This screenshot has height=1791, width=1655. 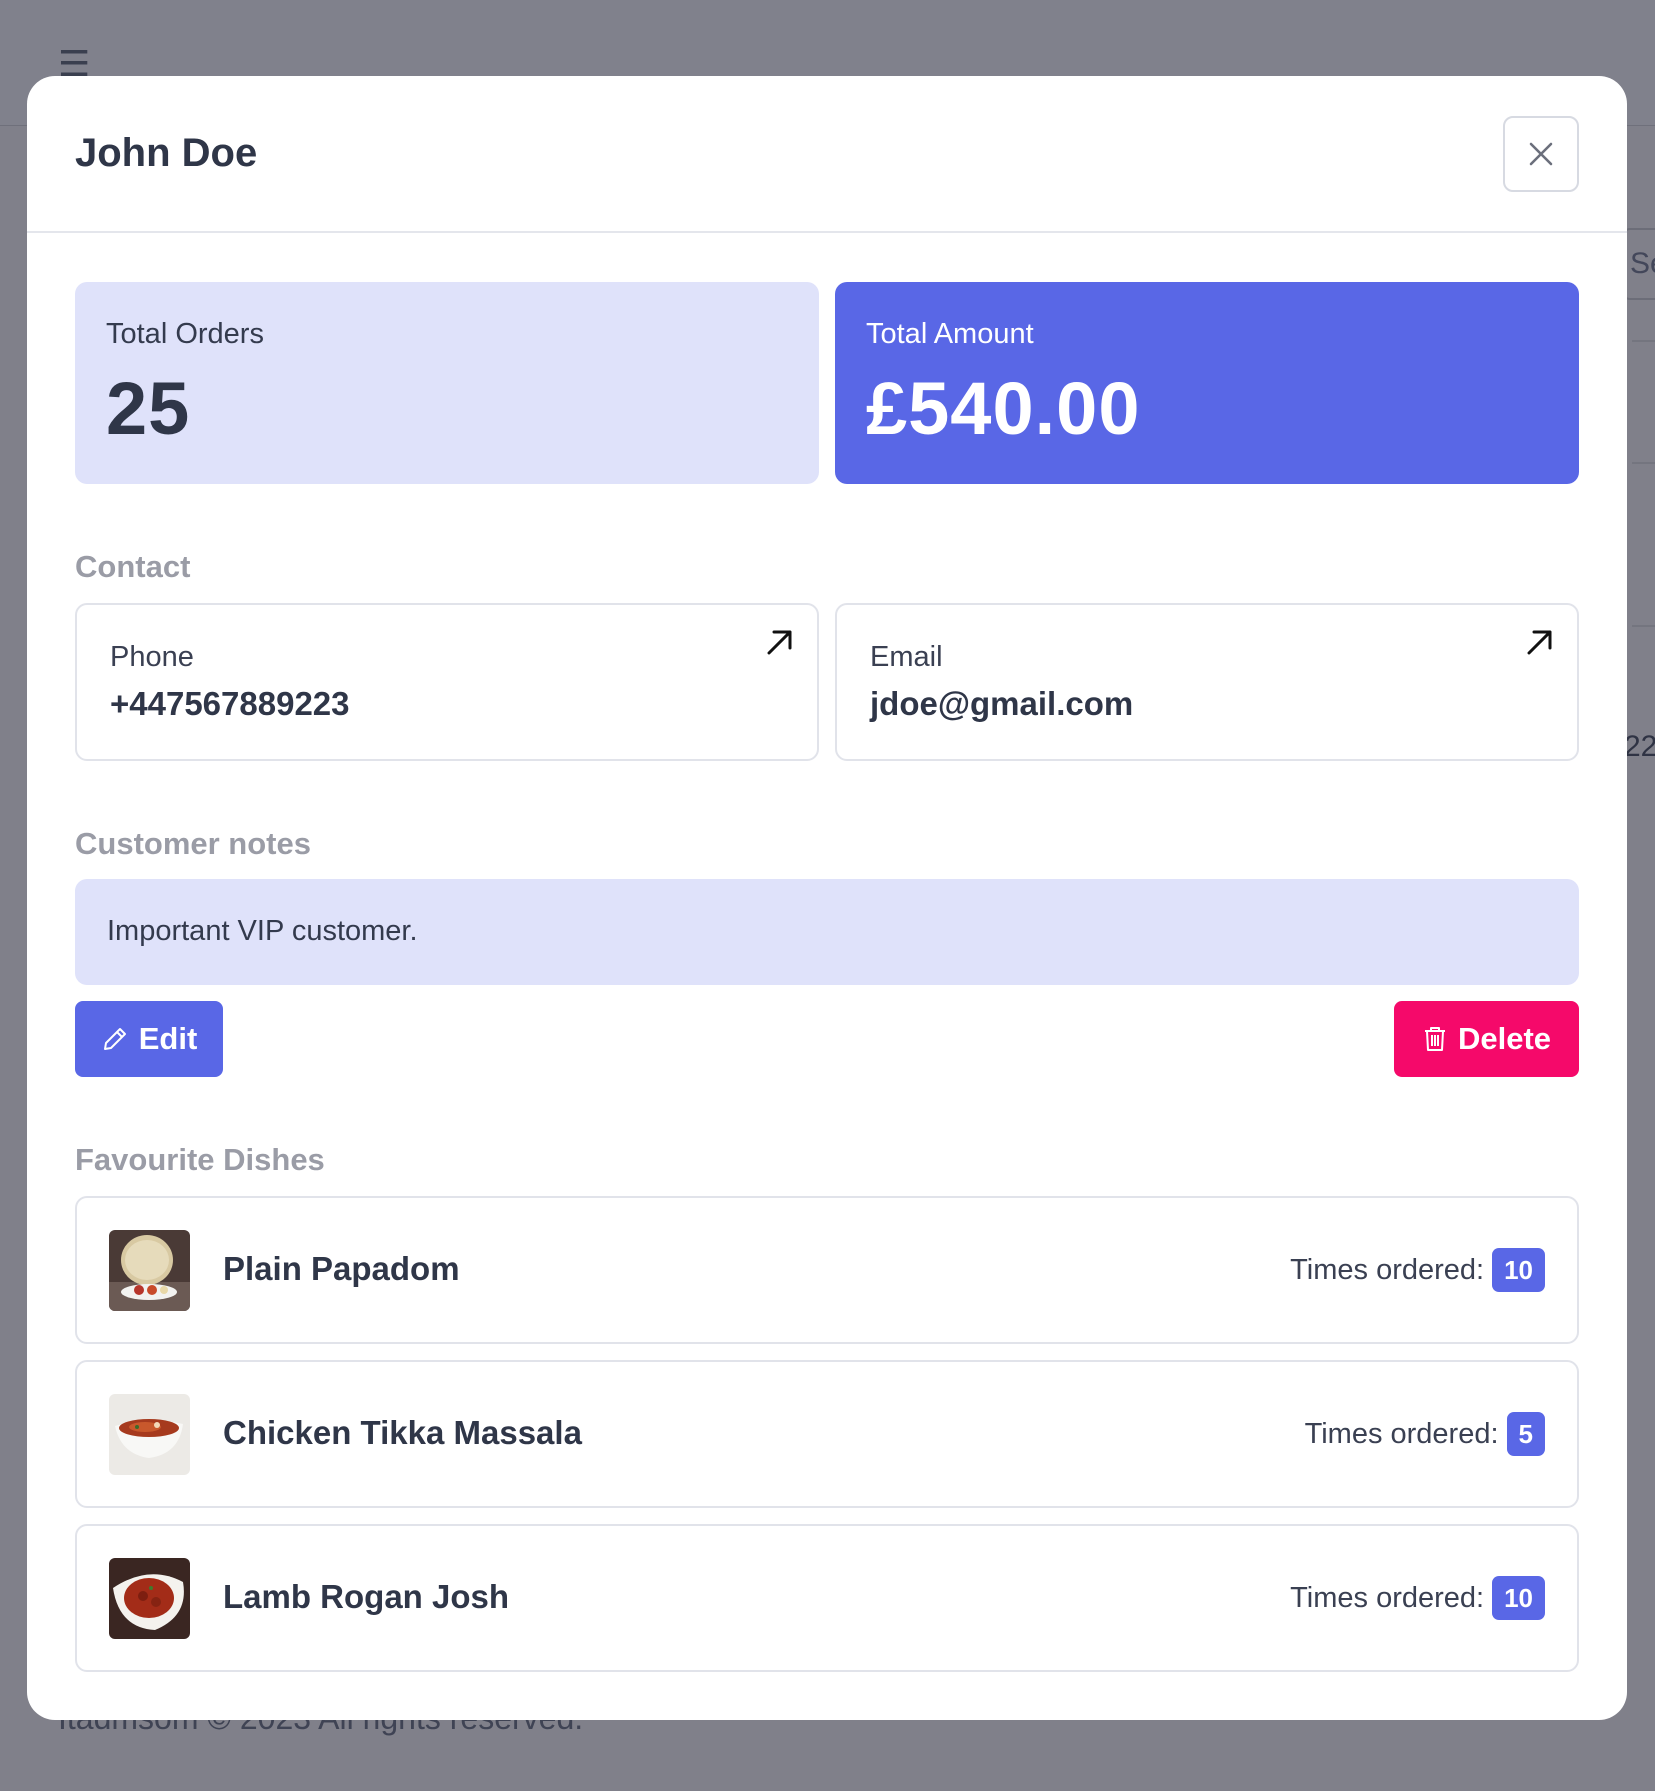 What do you see at coordinates (402, 1432) in the screenshot?
I see `dish-name: Chicken Tikka Massala` at bounding box center [402, 1432].